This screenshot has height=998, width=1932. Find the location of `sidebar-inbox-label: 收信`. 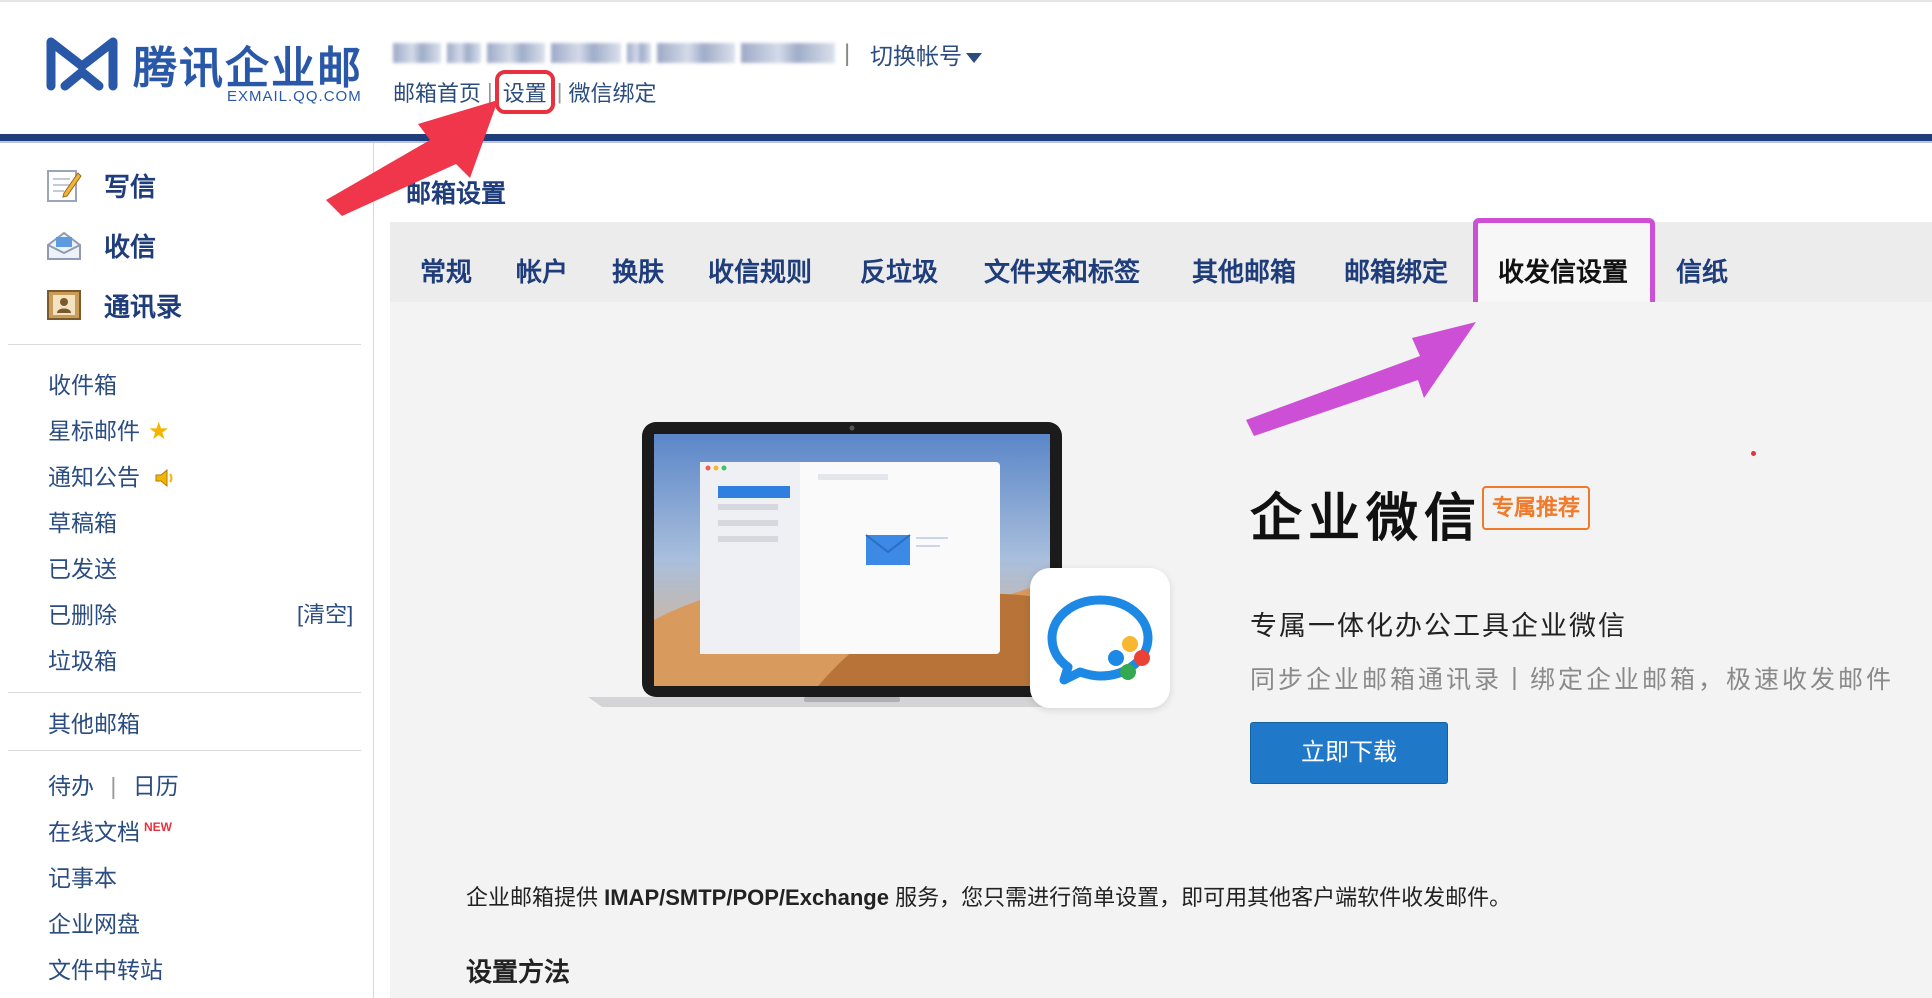

sidebar-inbox-label: 收信 is located at coordinates (130, 246).